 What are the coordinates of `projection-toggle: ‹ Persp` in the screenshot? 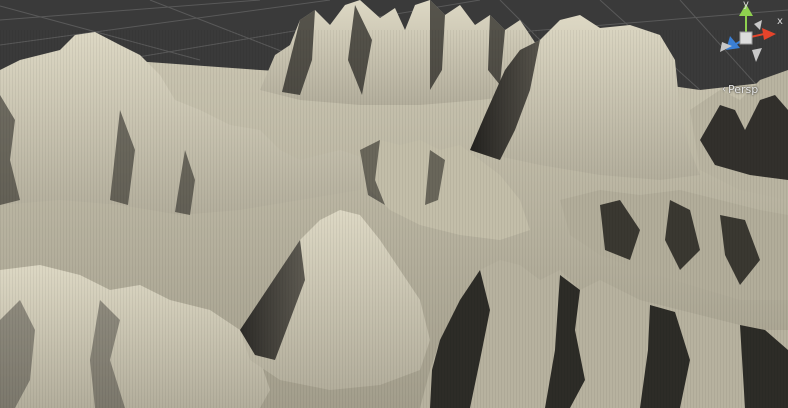 It's located at (740, 89).